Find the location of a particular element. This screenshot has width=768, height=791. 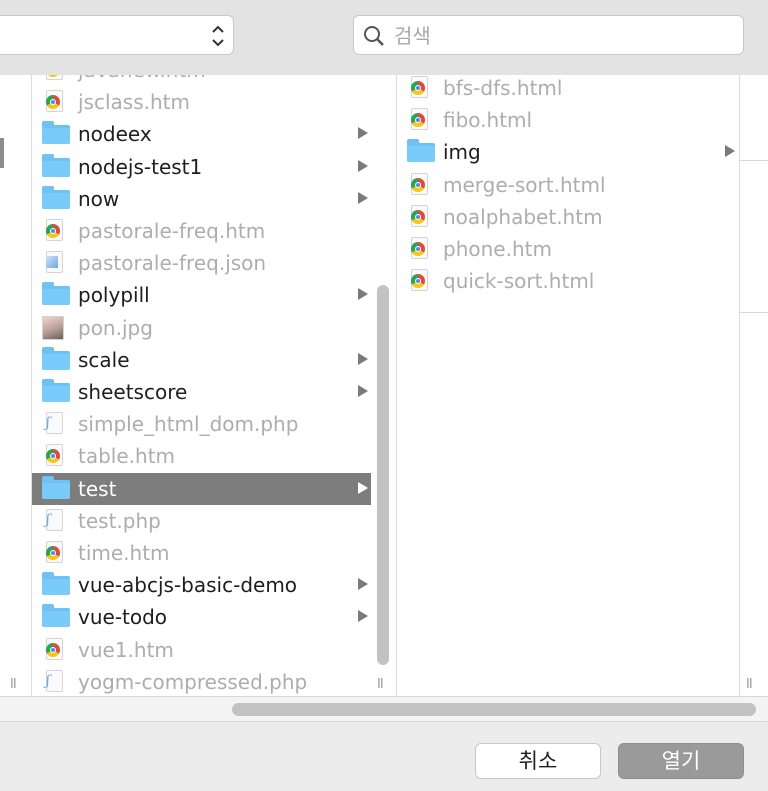

json-file-icon is located at coordinates (55, 263).